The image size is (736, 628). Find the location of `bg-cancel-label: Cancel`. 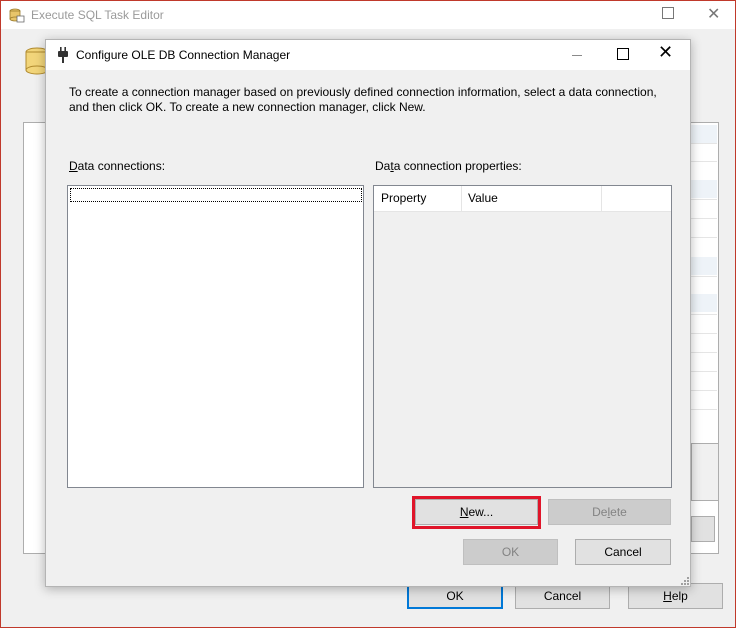

bg-cancel-label: Cancel is located at coordinates (562, 596).